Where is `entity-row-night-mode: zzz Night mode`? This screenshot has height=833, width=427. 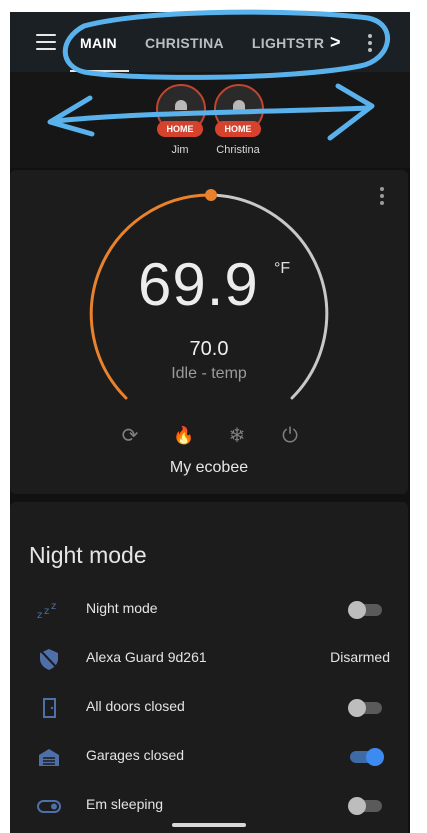
entity-row-night-mode: zzz Night mode is located at coordinates (209, 610).